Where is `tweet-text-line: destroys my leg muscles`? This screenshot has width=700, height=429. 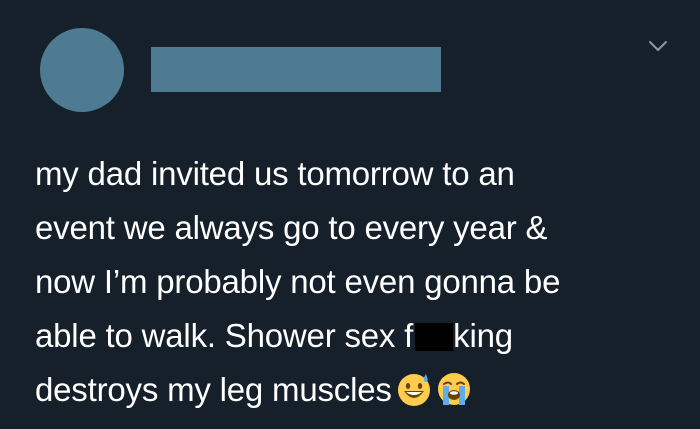 tweet-text-line: destroys my leg muscles is located at coordinates (355, 390).